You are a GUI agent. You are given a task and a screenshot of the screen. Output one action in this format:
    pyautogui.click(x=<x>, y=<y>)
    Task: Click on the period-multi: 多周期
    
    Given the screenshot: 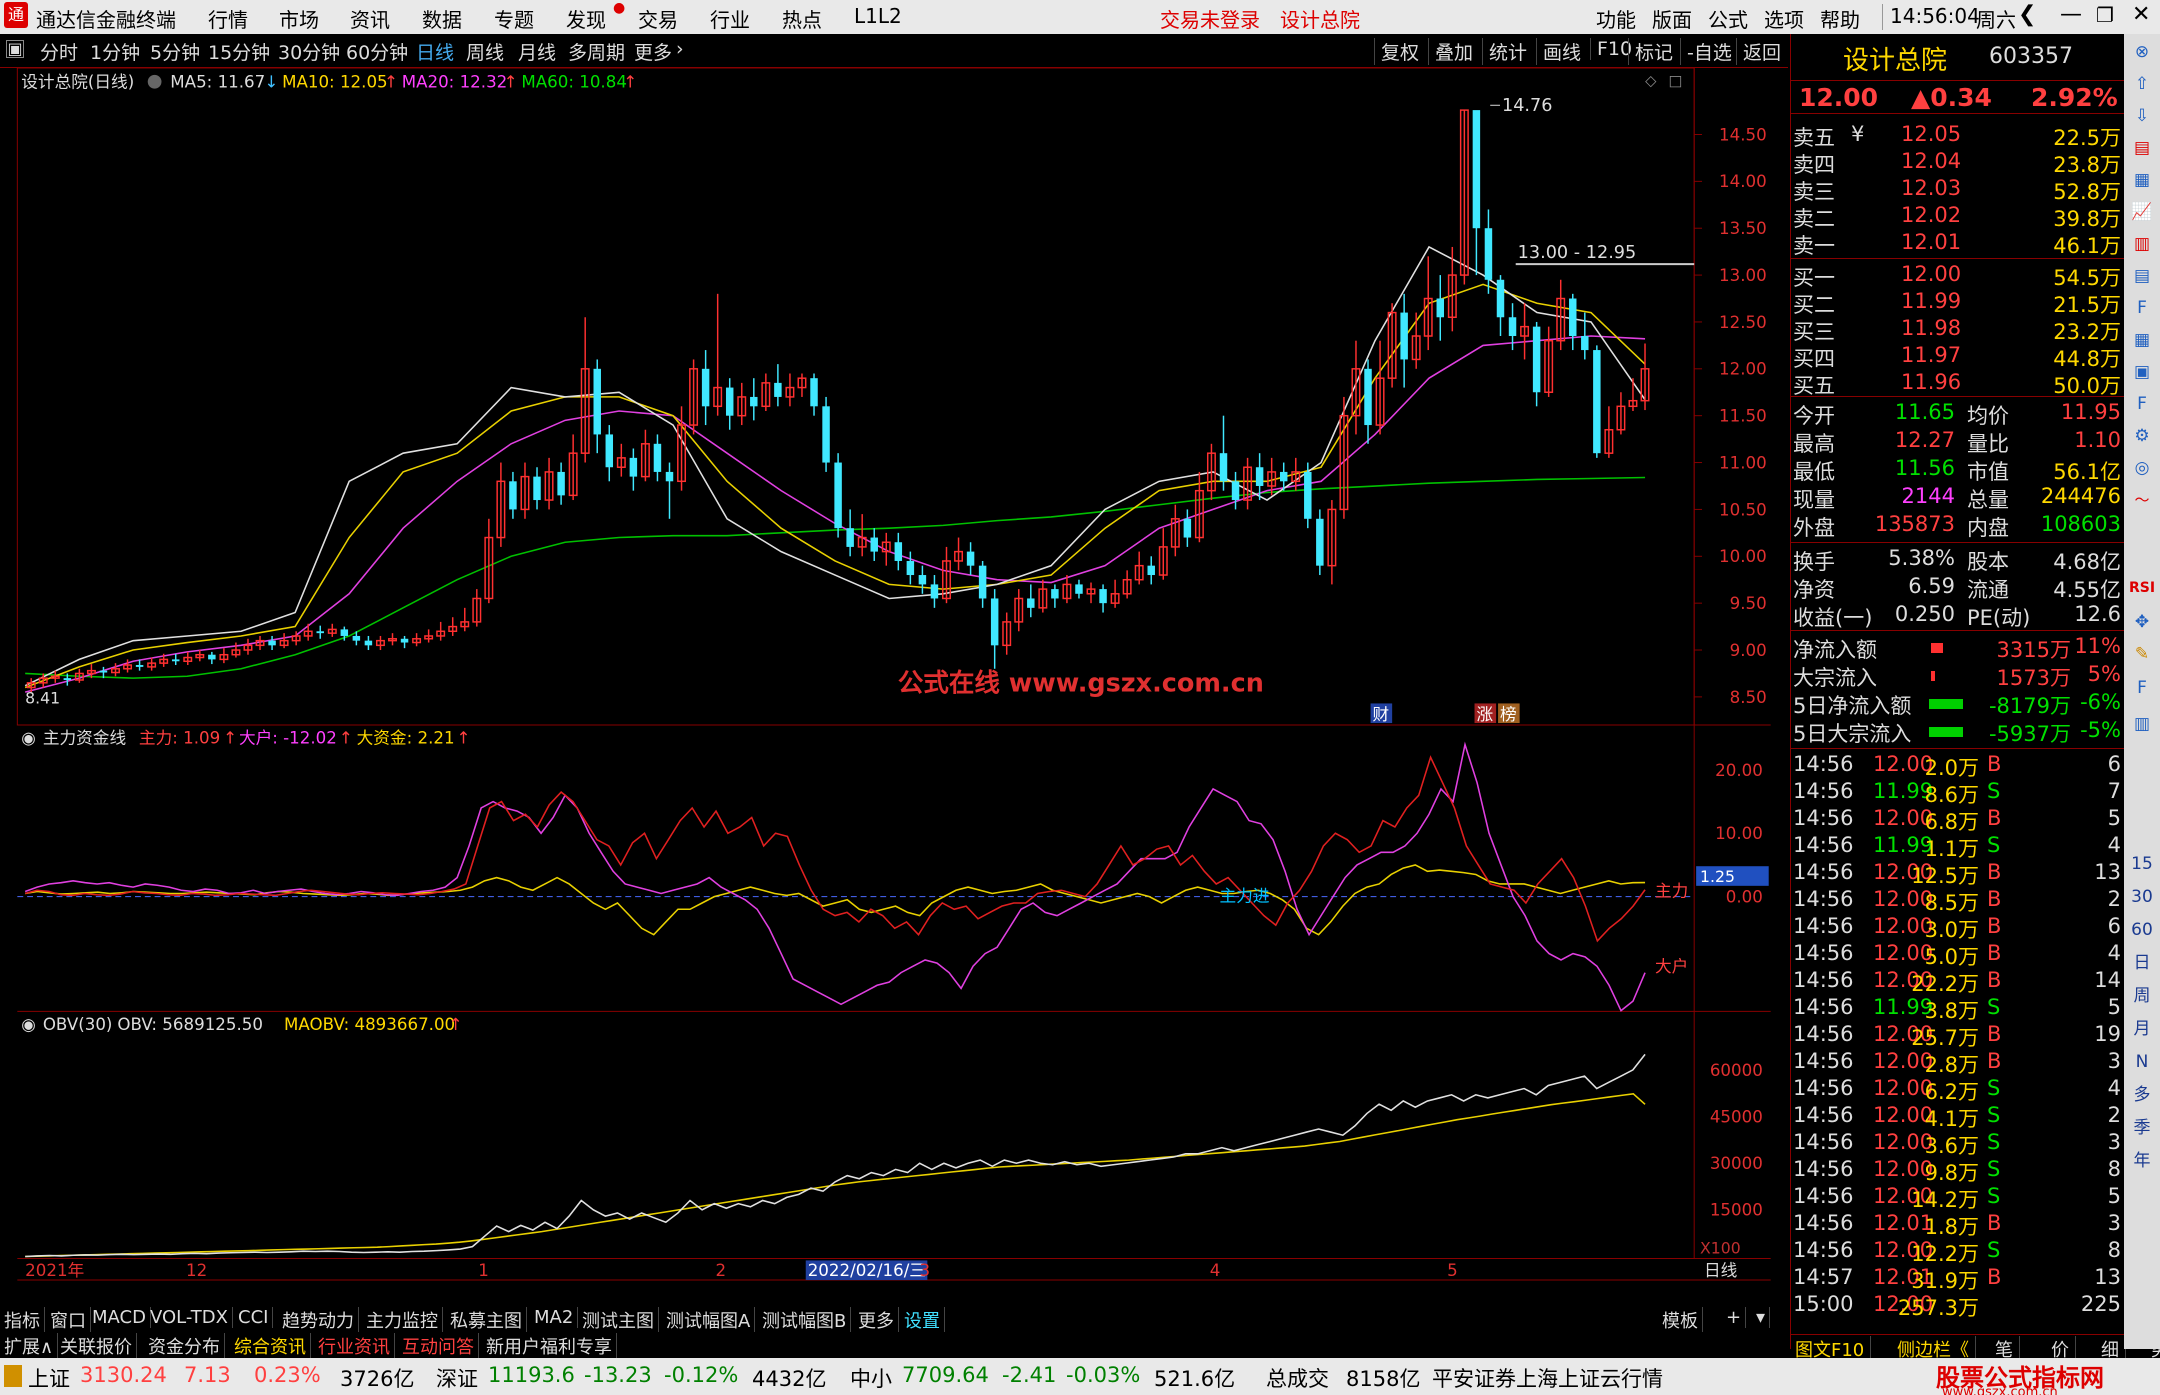 What is the action you would take?
    pyautogui.click(x=596, y=51)
    